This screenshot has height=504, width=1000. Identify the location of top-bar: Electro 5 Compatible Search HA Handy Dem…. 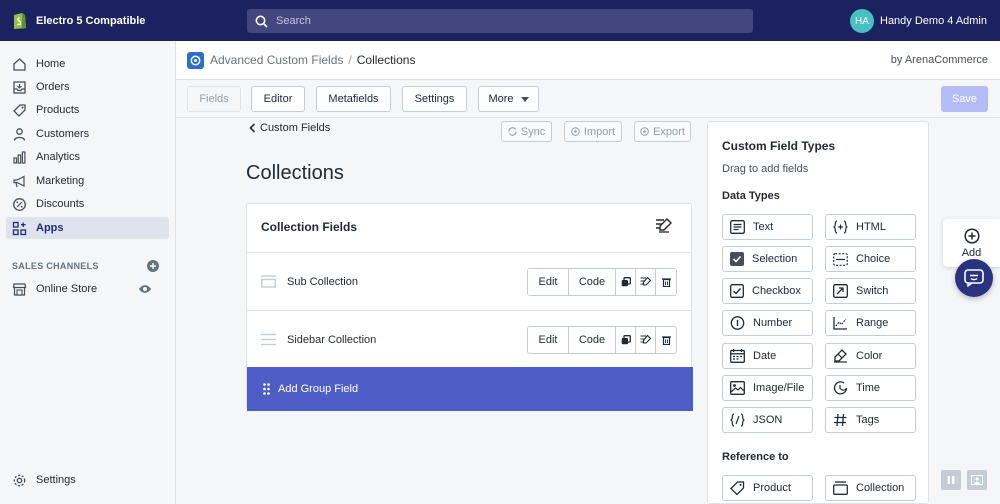
(500, 20).